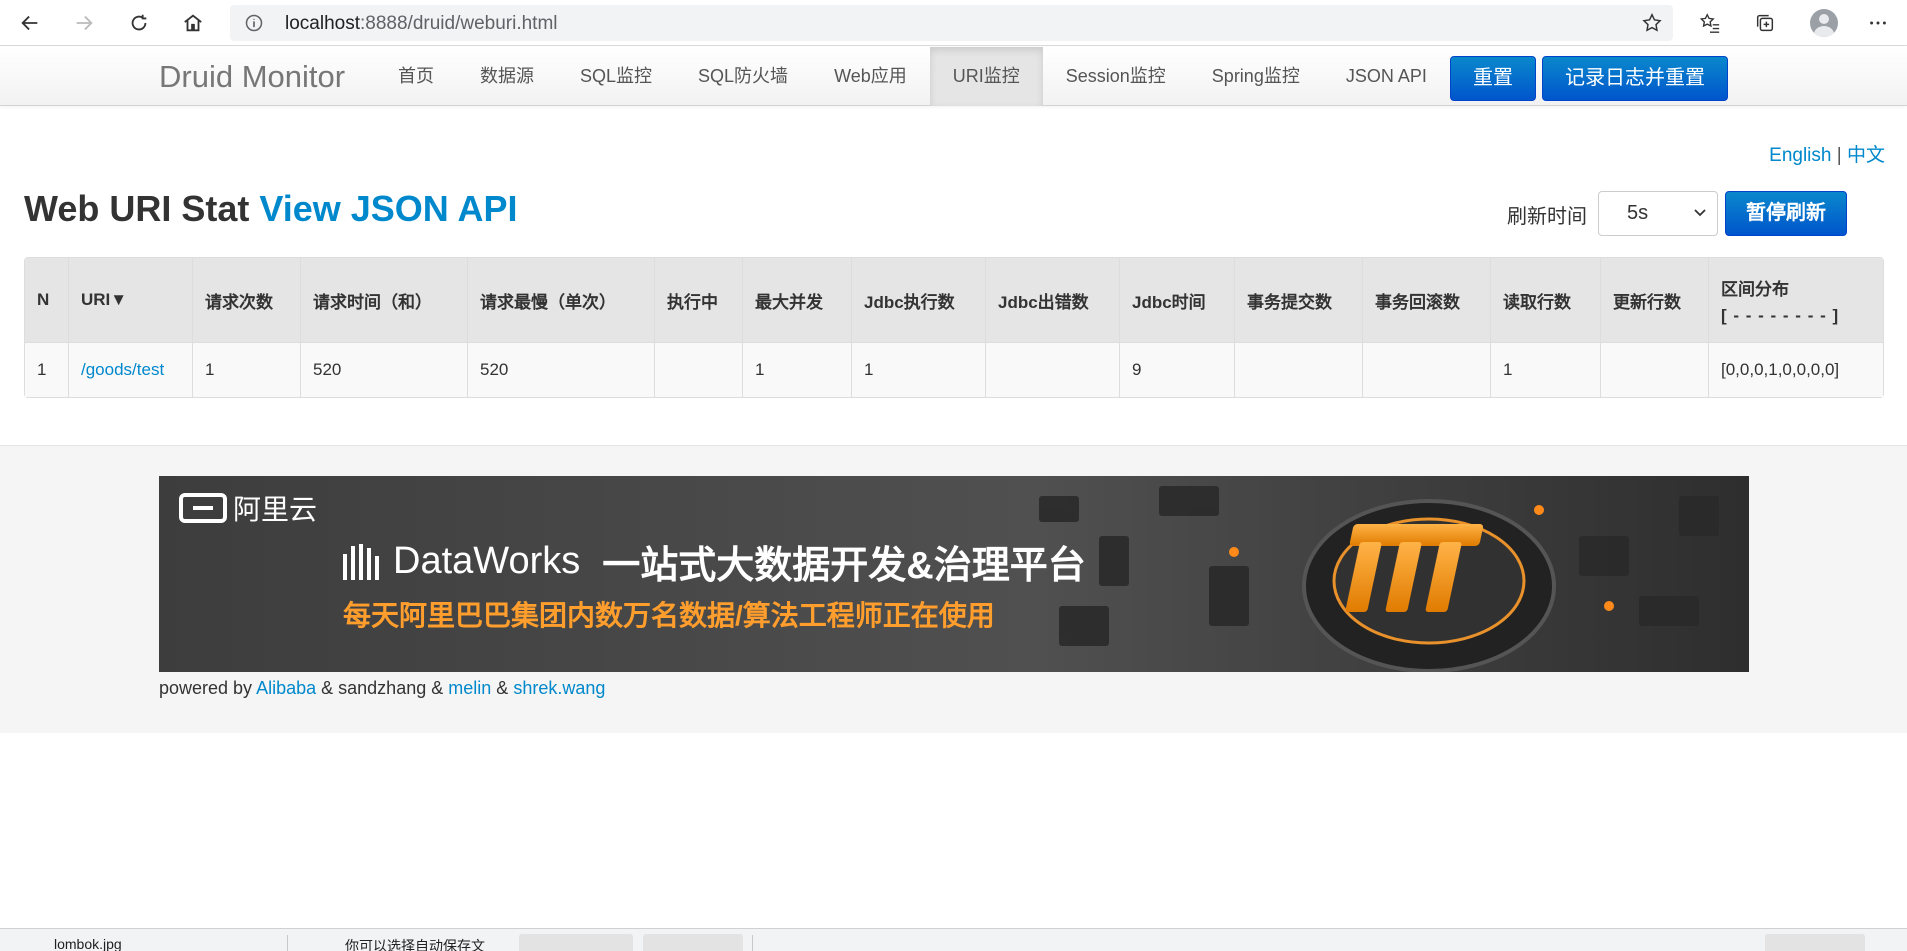  What do you see at coordinates (1547, 217) in the screenshot?
I see `refresh-interval-label: 刷新时间` at bounding box center [1547, 217].